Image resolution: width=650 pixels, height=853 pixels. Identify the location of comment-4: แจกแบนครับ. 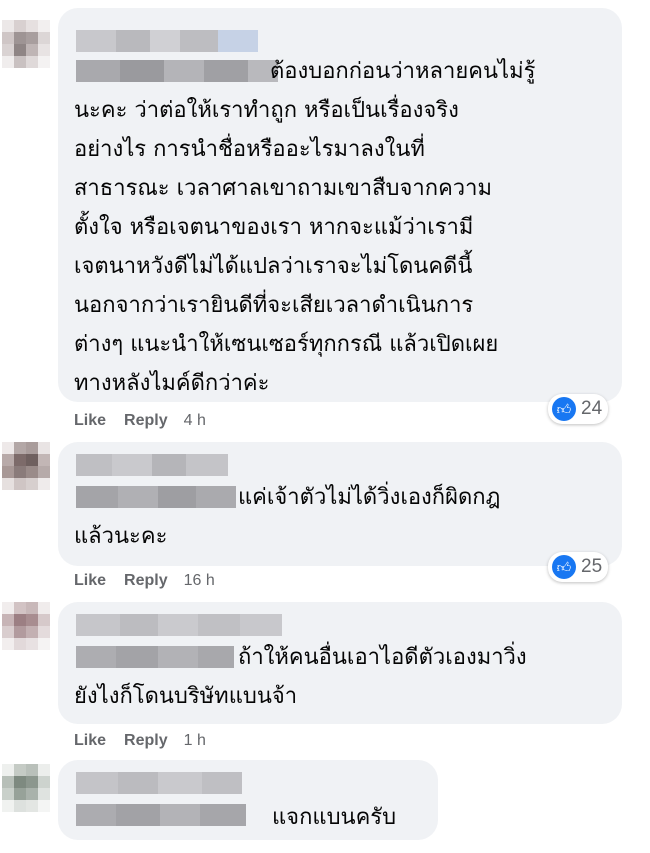
(325, 806).